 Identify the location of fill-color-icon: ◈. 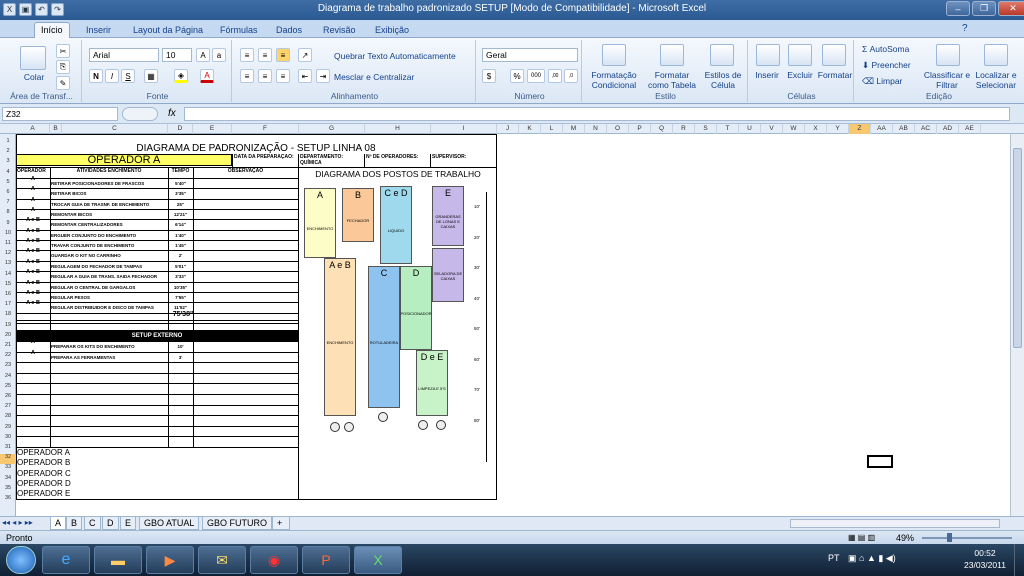
(181, 76).